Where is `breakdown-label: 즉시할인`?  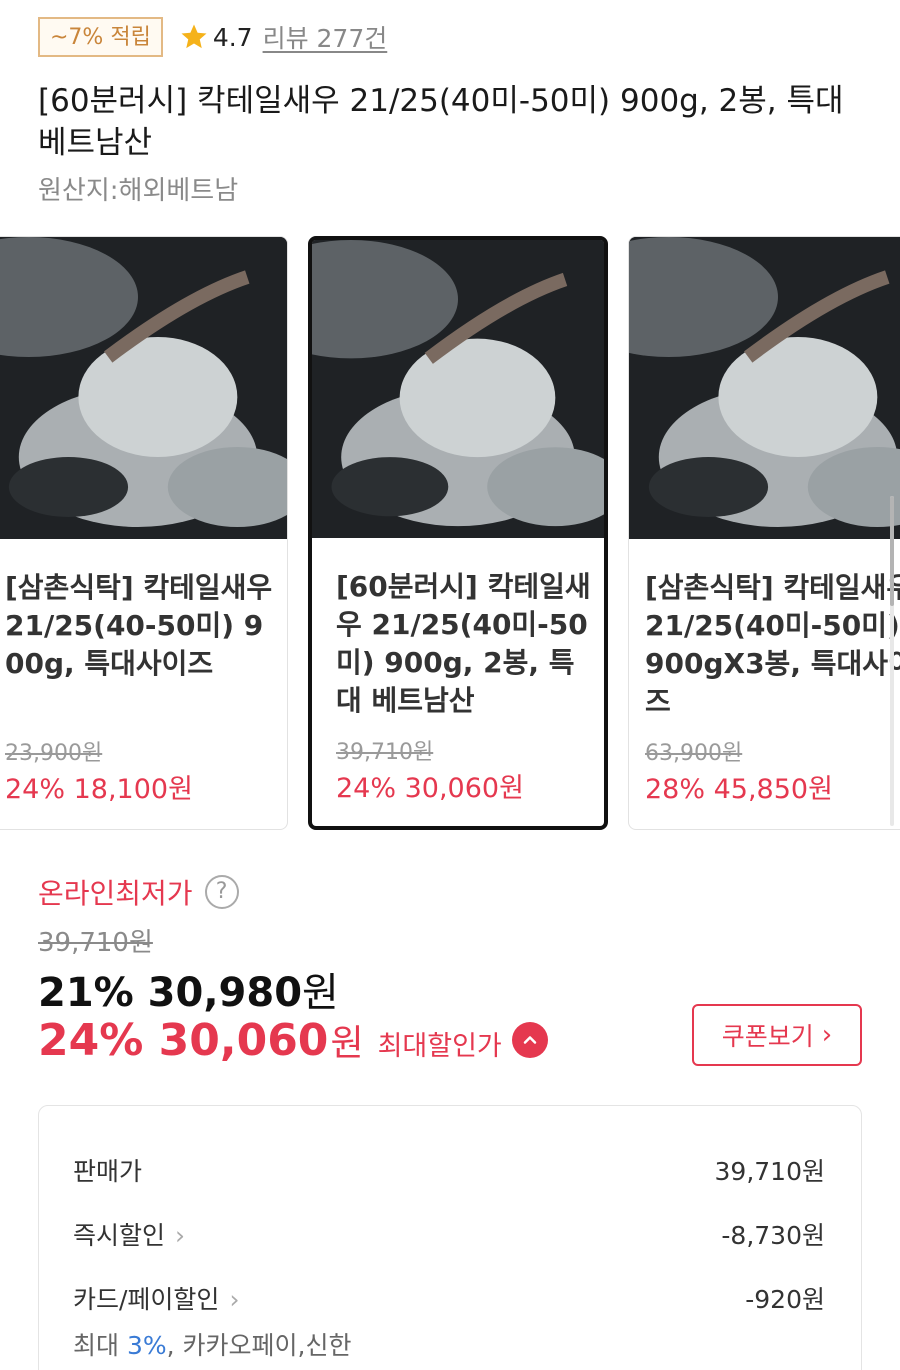 breakdown-label: 즉시할인 is located at coordinates (119, 1235).